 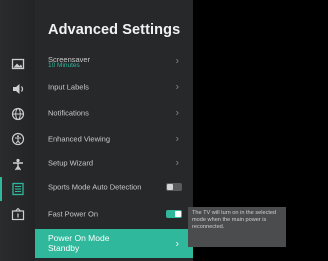 I want to click on accessibility-icon, so click(x=18, y=139).